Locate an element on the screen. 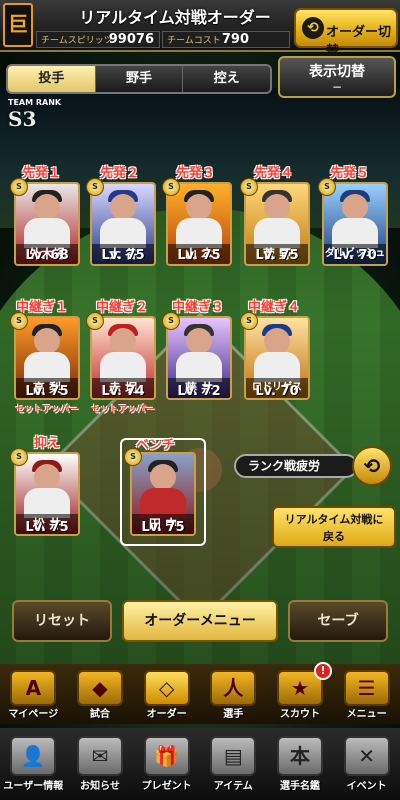 This screenshot has width=400, height=800. main-menu: A マイページ ◆ 試合 ◇ オーダー 人 選手 ★ ! スカウト ☰ メニュー is located at coordinates (200, 693).